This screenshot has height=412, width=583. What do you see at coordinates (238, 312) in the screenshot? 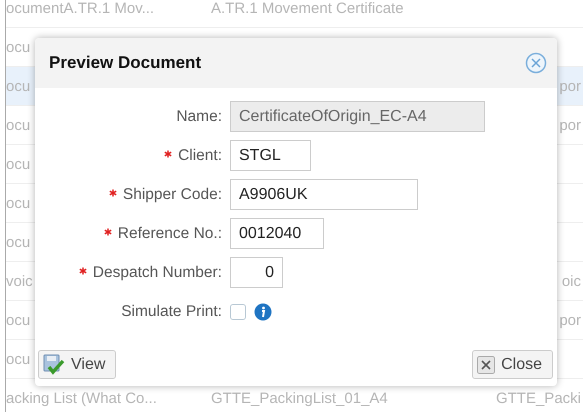
I see `checkbox` at bounding box center [238, 312].